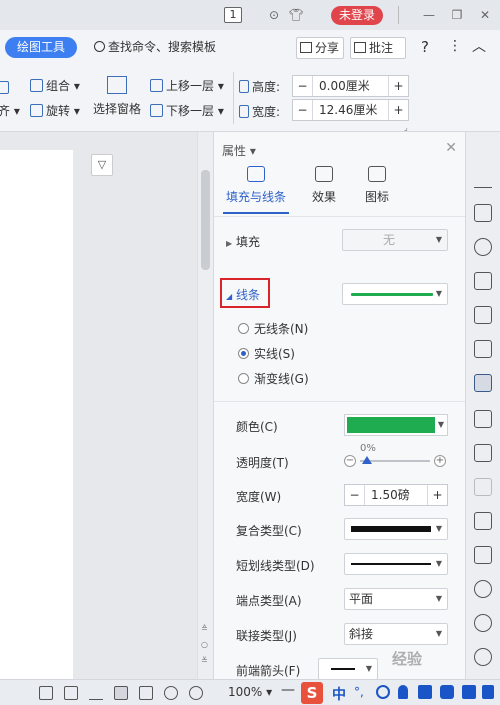  What do you see at coordinates (483, 555) in the screenshot?
I see `picture-icon` at bounding box center [483, 555].